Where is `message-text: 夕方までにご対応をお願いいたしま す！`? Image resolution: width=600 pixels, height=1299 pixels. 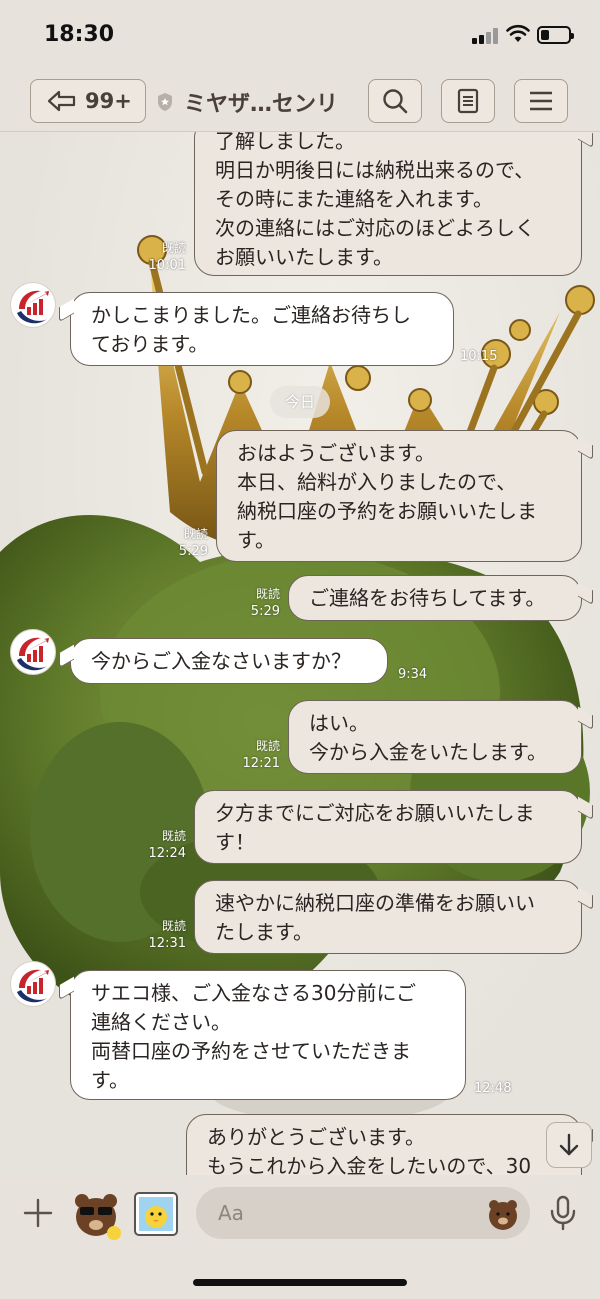 message-text: 夕方までにご対応をお願いいたしま す！ is located at coordinates (375, 827).